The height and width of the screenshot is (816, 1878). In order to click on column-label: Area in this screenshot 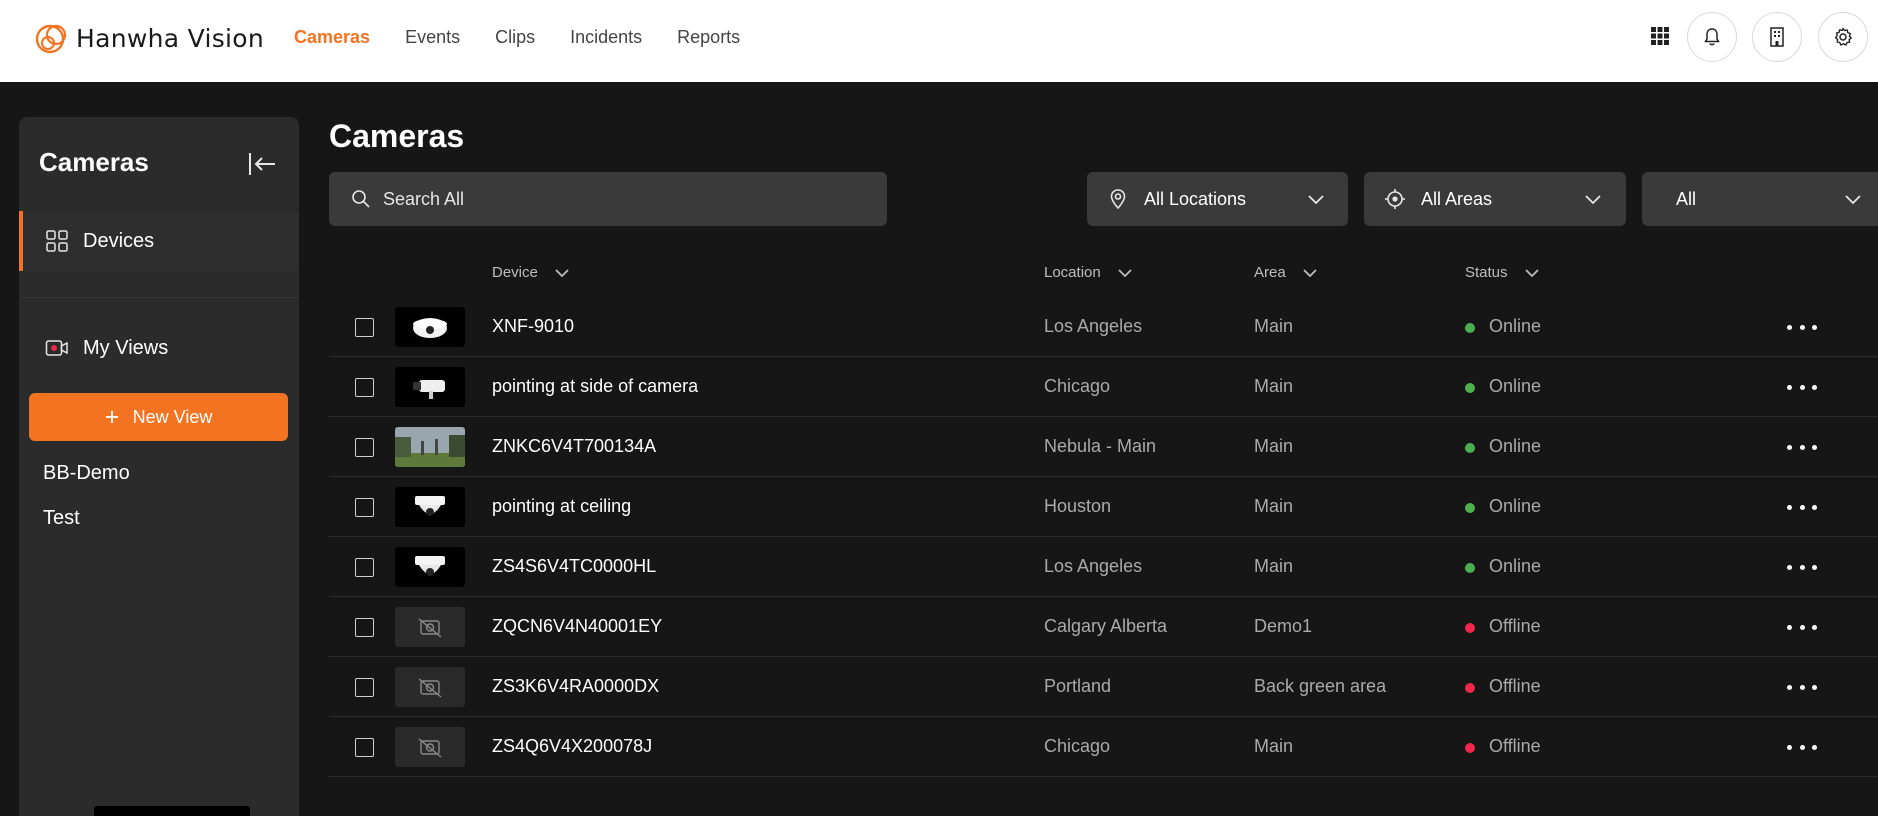, I will do `click(1270, 272)`.